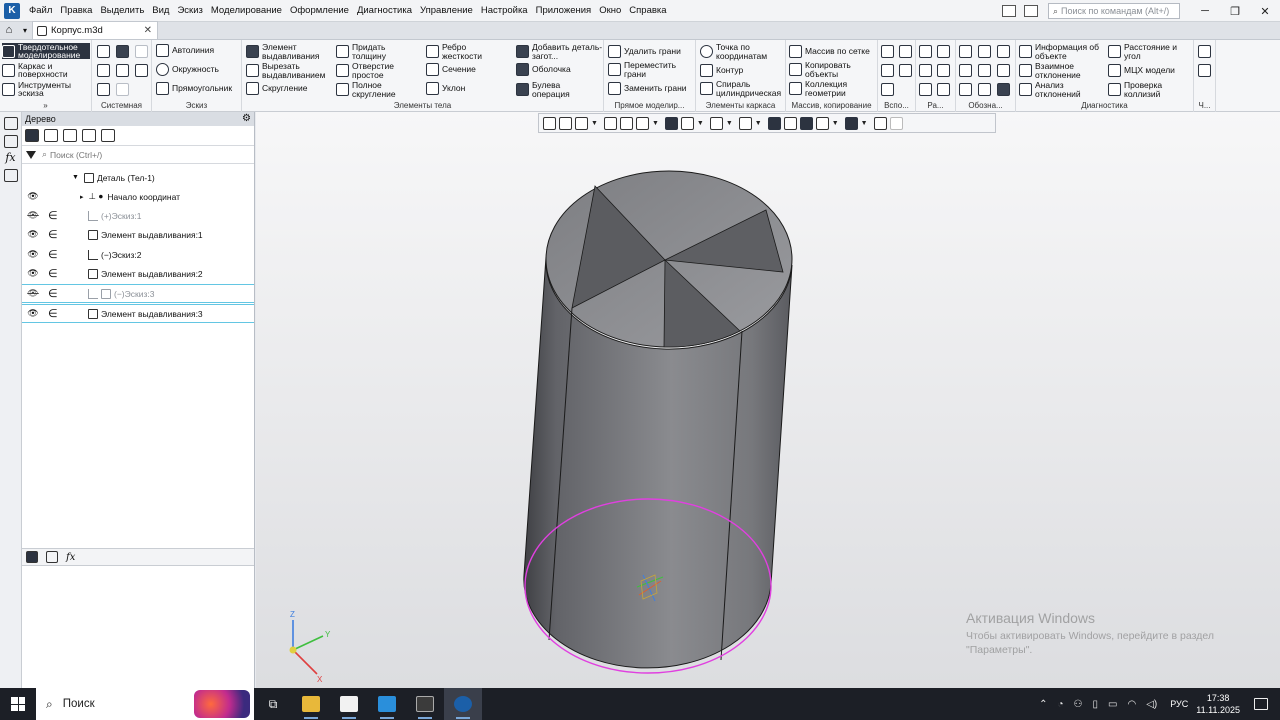 The width and height of the screenshot is (1280, 720). What do you see at coordinates (925, 51) in the screenshot?
I see `linear-dim-icon` at bounding box center [925, 51].